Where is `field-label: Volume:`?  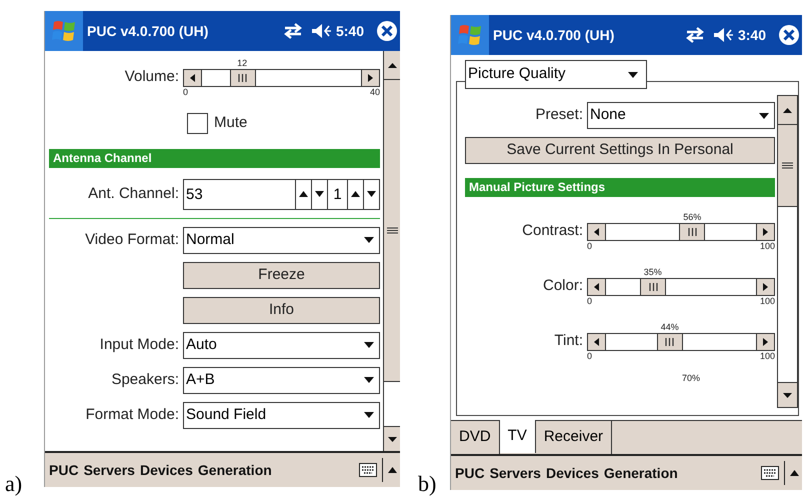 field-label: Volume: is located at coordinates (152, 77).